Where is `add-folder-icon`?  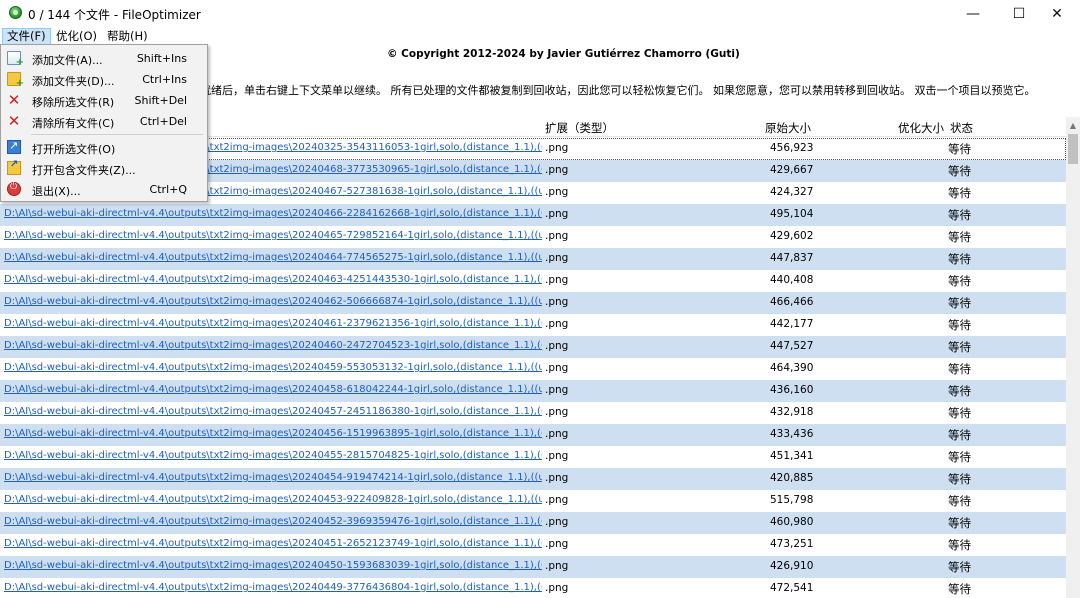
add-folder-icon is located at coordinates (15, 80).